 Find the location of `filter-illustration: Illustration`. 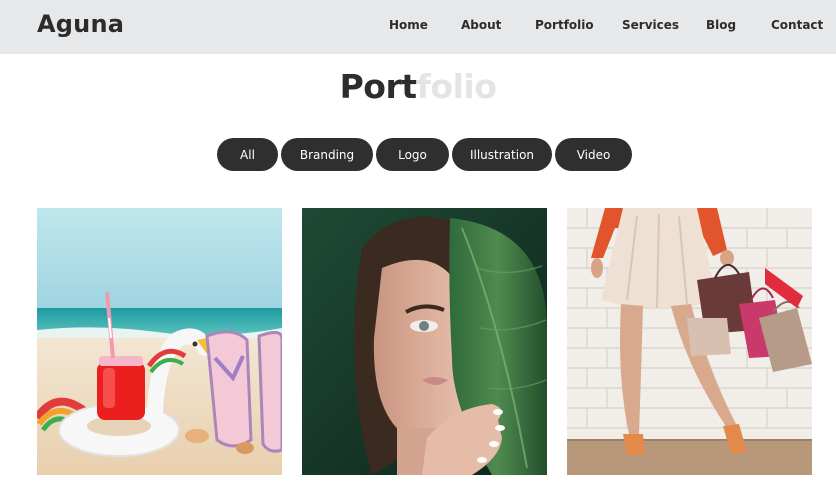

filter-illustration: Illustration is located at coordinates (502, 154).